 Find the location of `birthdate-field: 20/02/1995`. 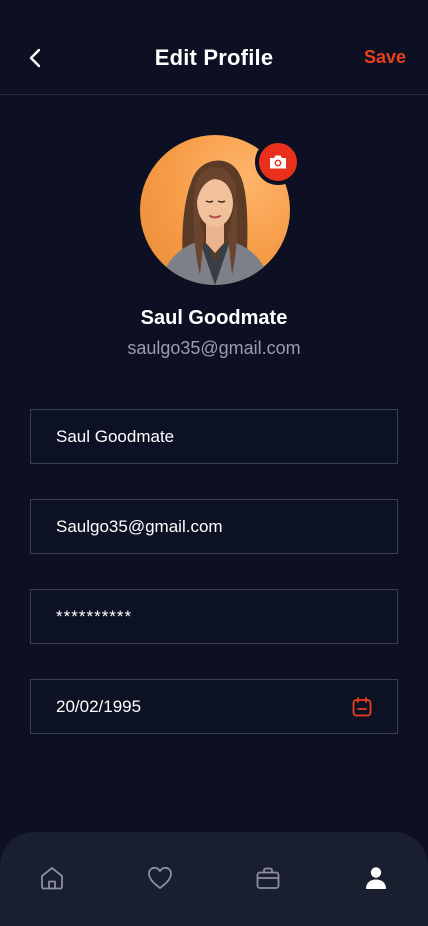

birthdate-field: 20/02/1995 is located at coordinates (214, 706).